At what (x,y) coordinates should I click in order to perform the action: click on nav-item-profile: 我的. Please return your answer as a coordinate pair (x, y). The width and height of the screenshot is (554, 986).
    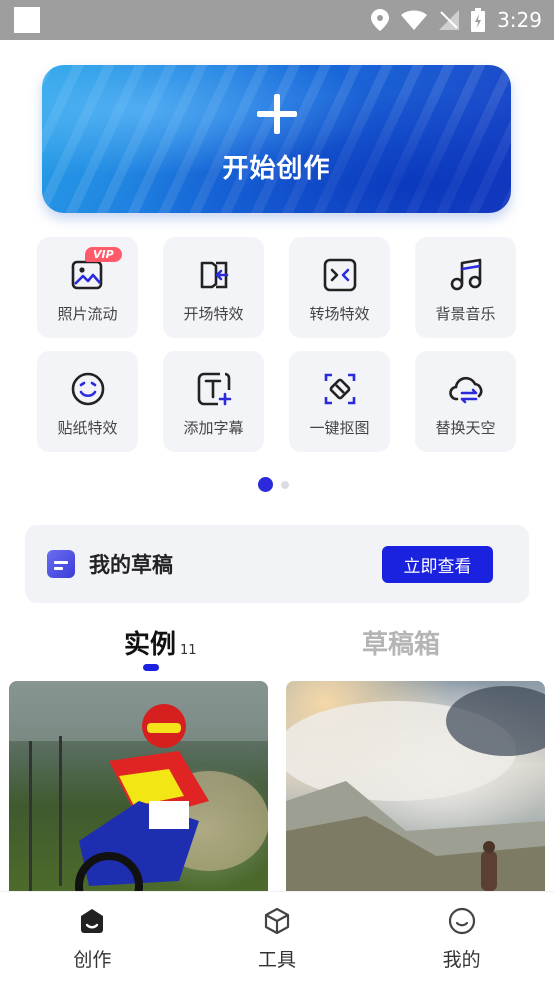
    Looking at the image, I should click on (461, 939).